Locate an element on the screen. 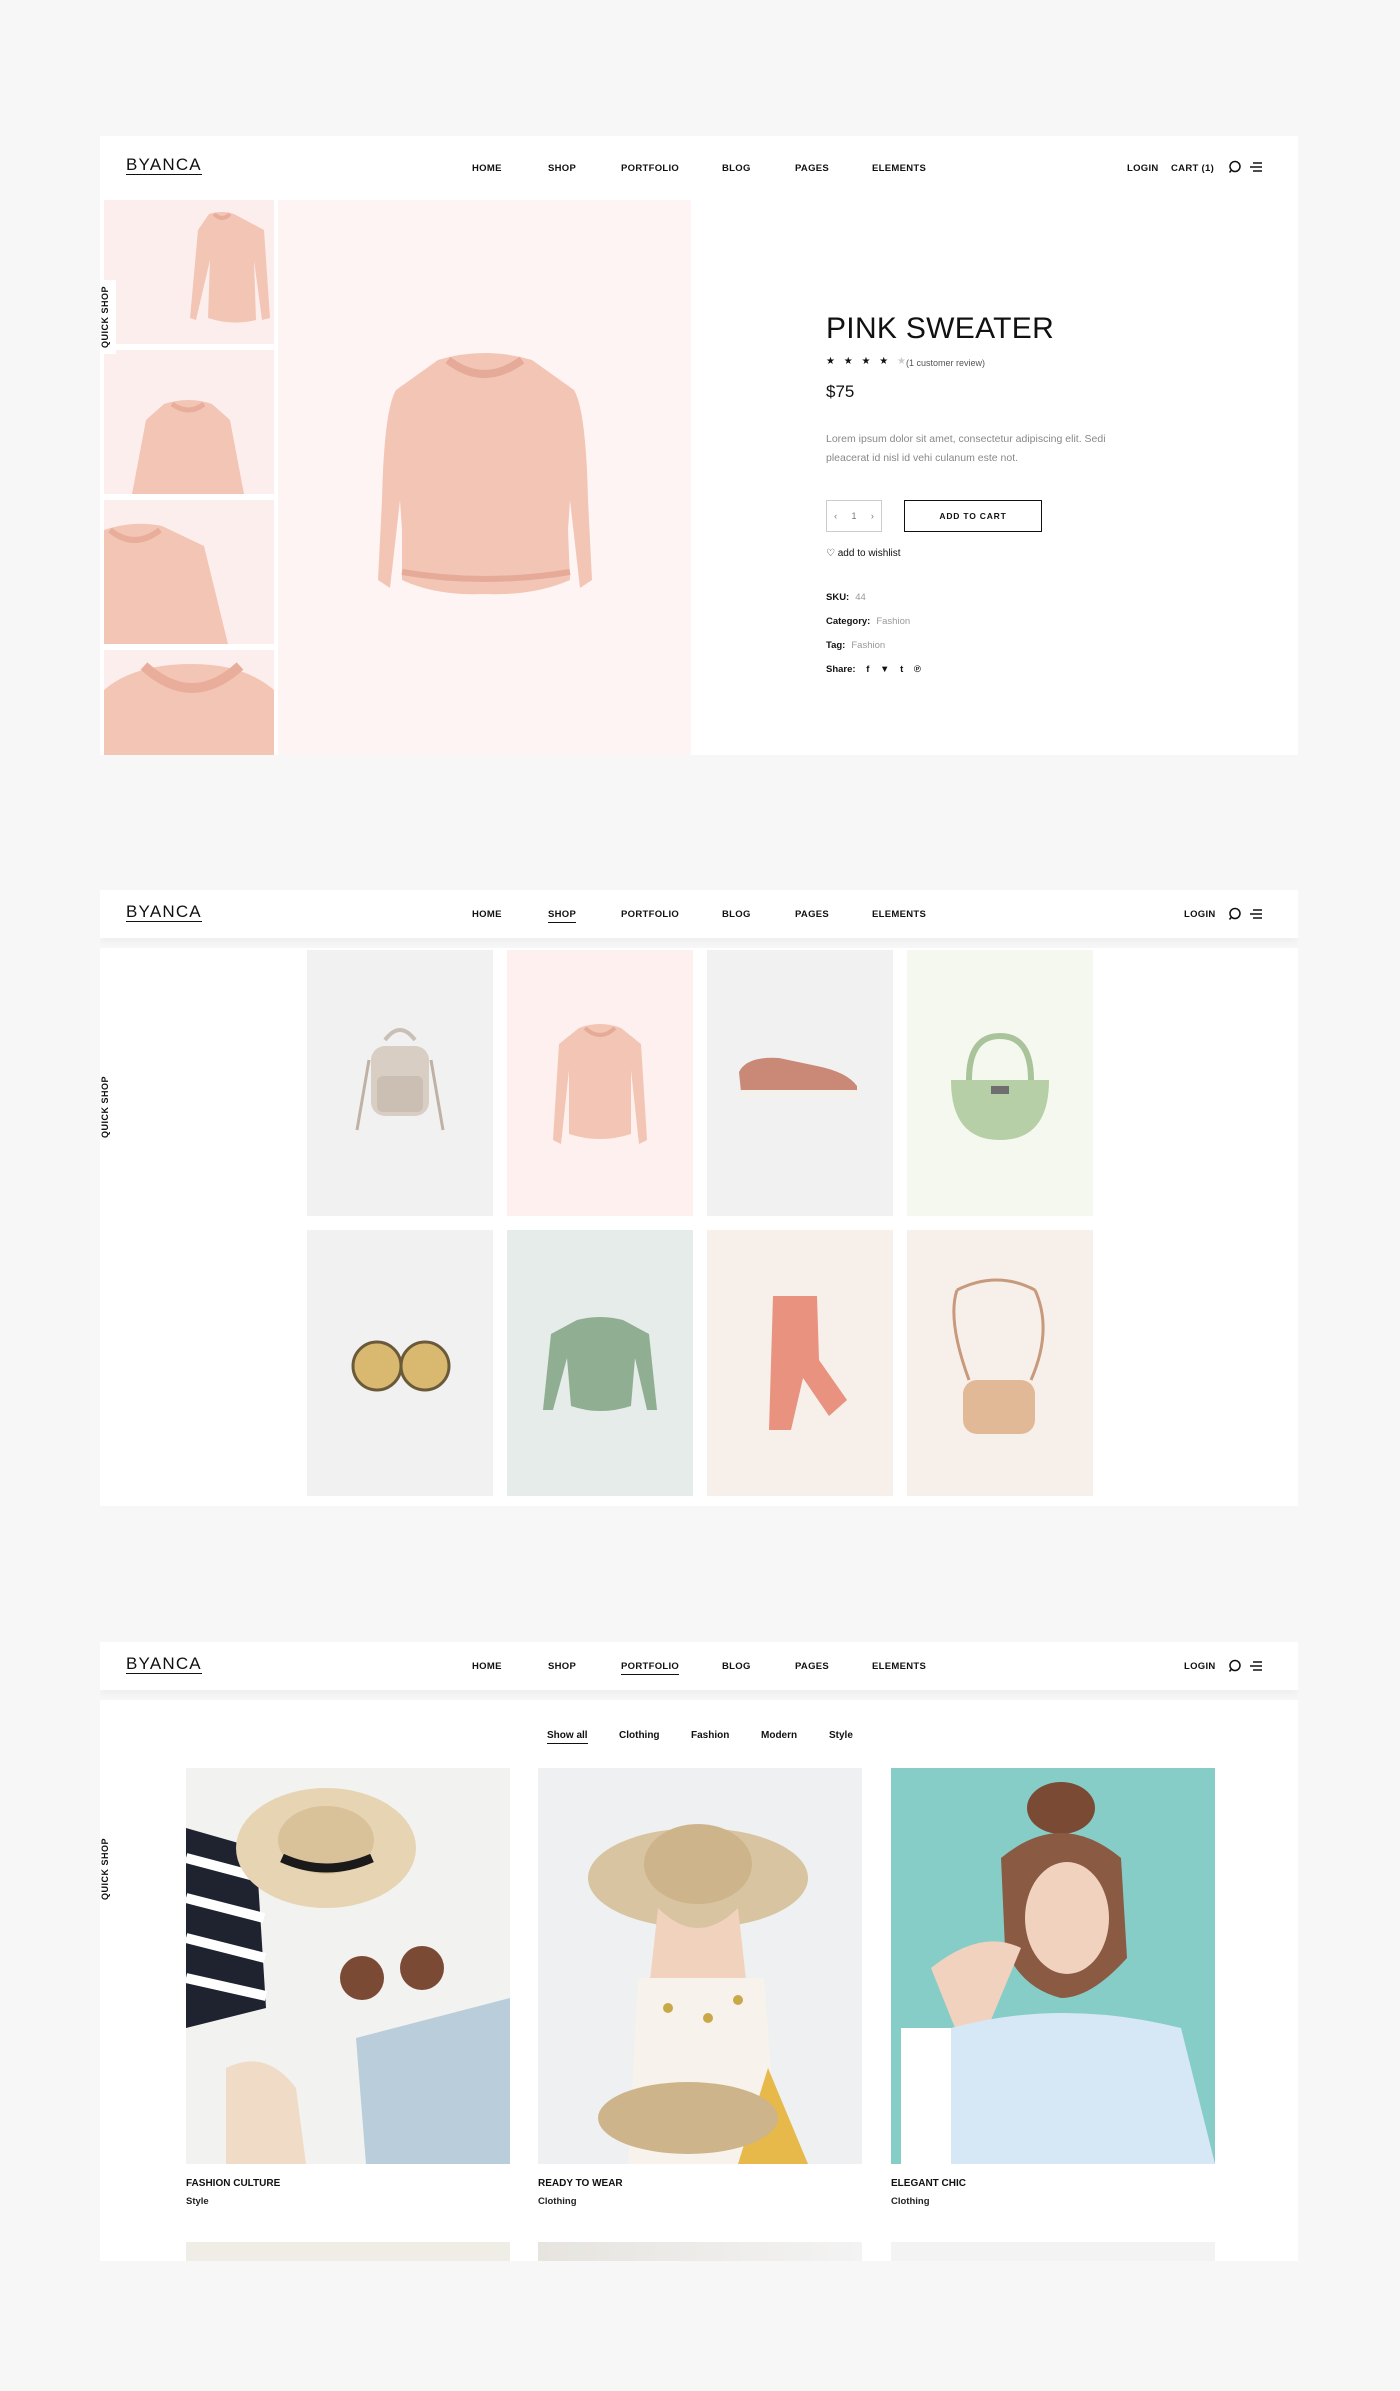  filter-modern: Modern is located at coordinates (779, 1735).